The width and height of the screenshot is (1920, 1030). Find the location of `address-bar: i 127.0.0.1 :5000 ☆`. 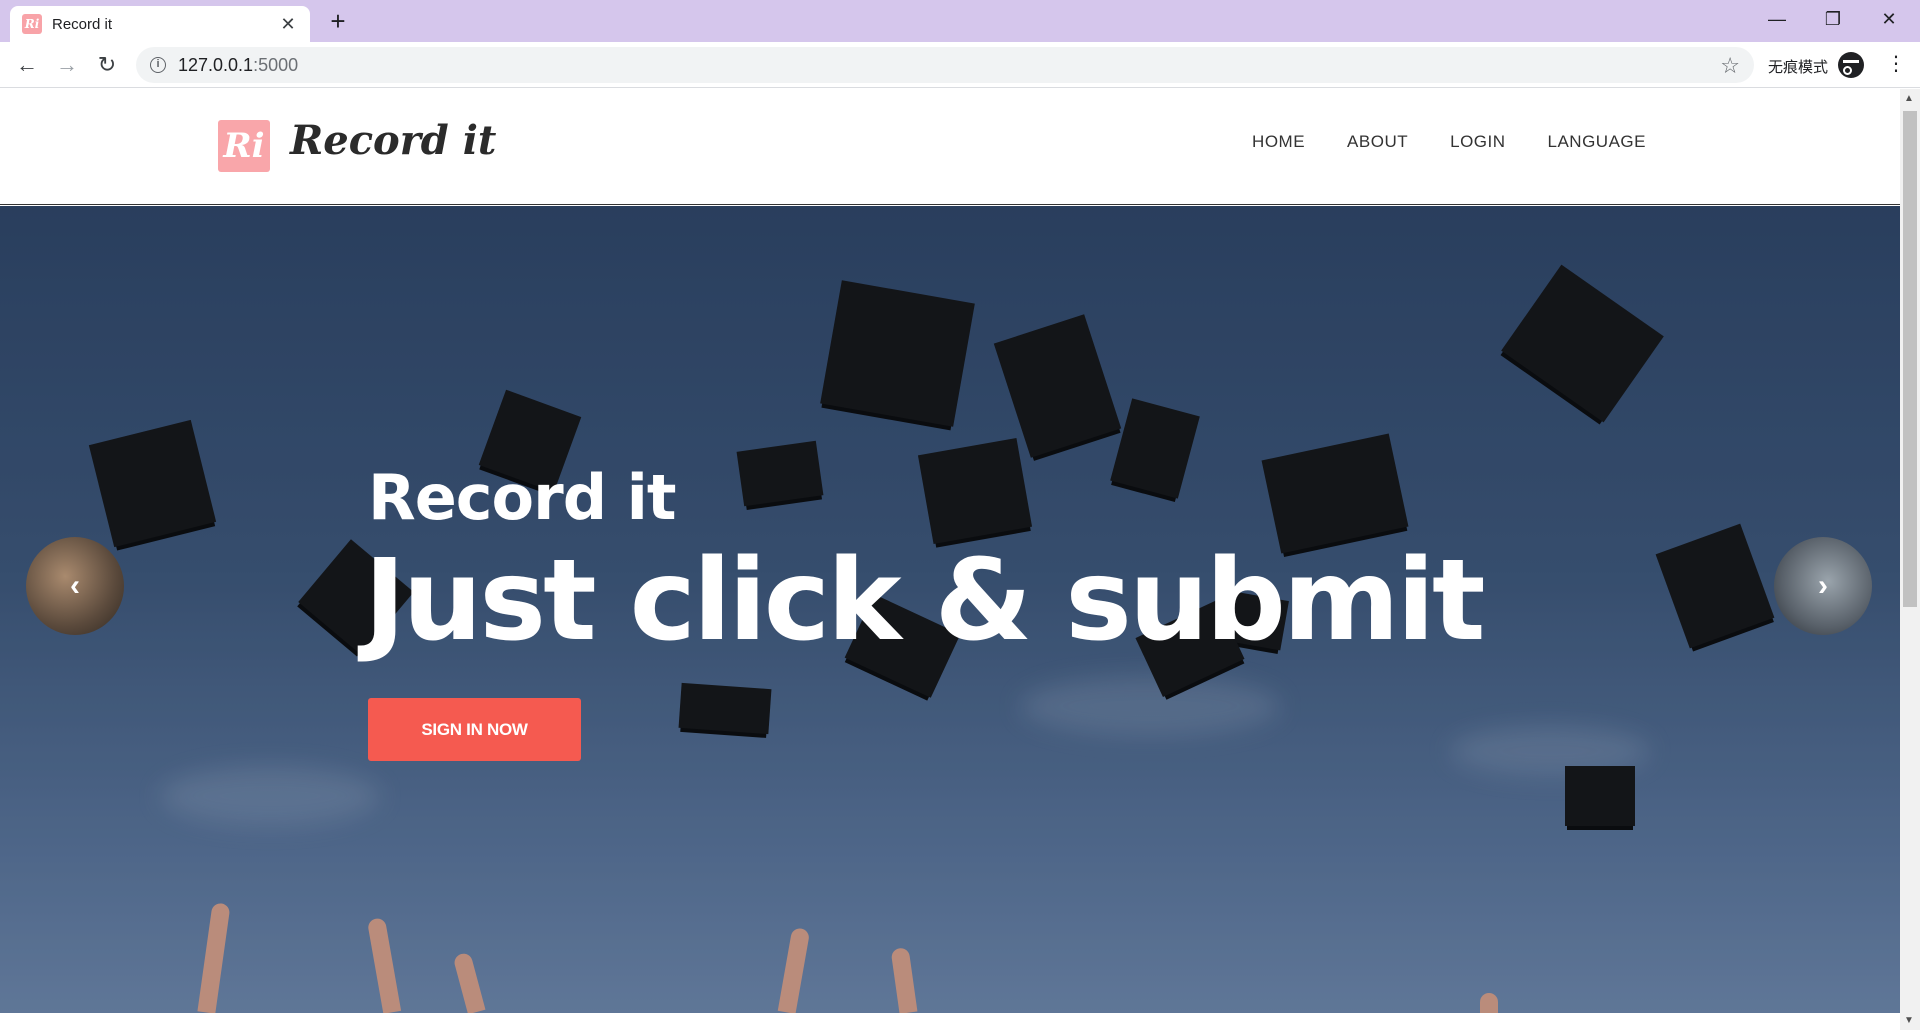

address-bar: i 127.0.0.1 :5000 ☆ is located at coordinates (945, 65).